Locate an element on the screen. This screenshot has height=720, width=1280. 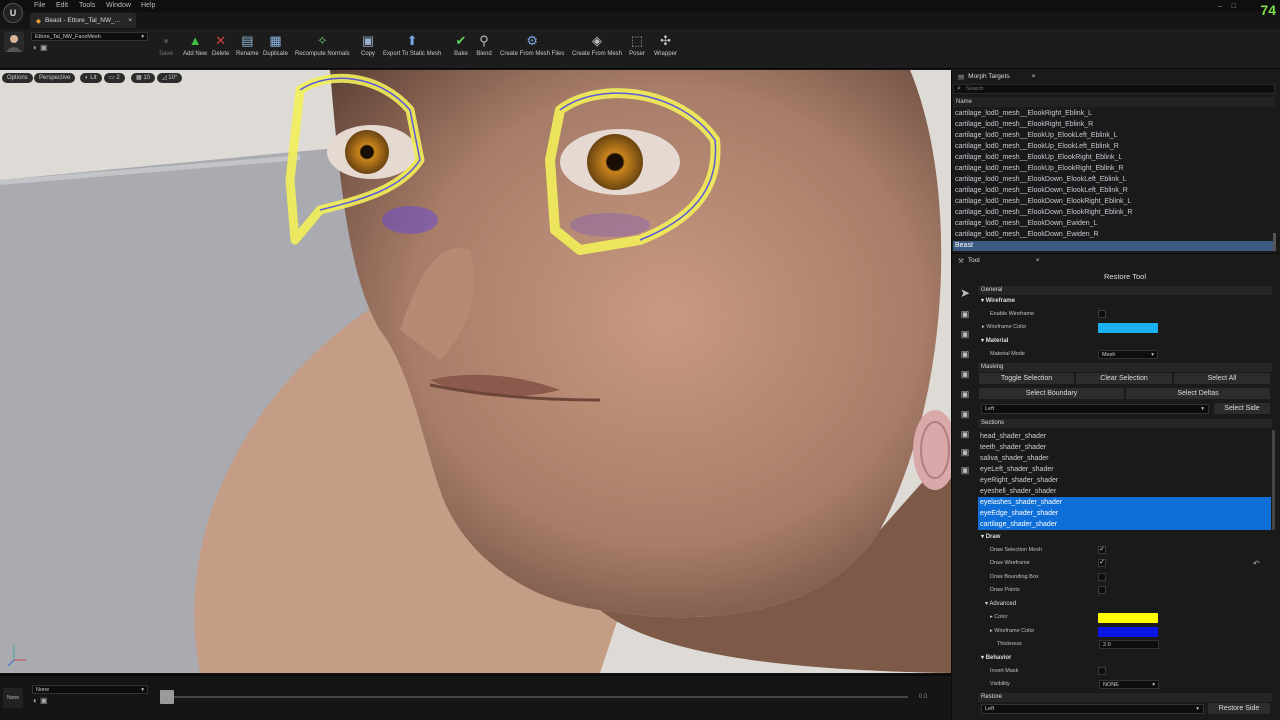
morph-column-header: Name is located at coordinates (1114, 102).